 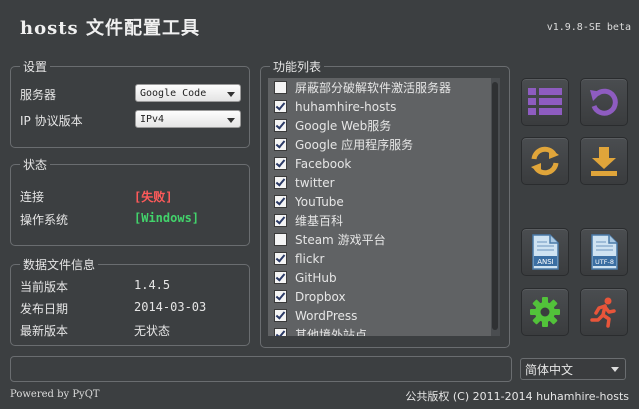 I want to click on list-icon, so click(x=545, y=101).